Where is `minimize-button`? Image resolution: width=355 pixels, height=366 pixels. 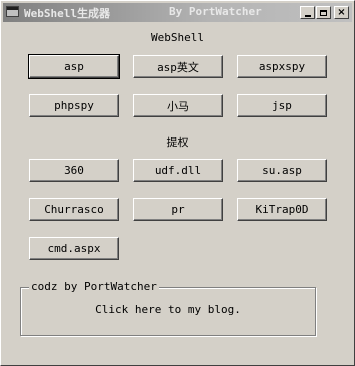 minimize-button is located at coordinates (307, 12).